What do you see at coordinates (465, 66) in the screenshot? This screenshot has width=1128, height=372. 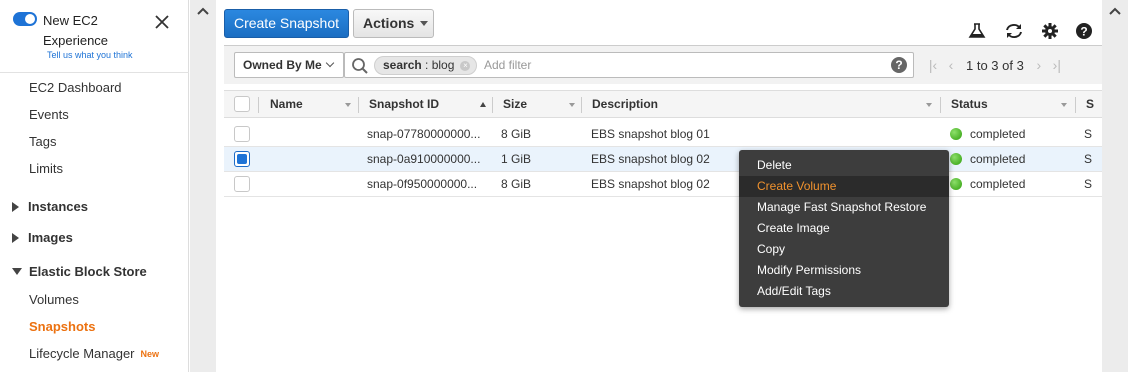 I see `remove-filter-icon: ×` at bounding box center [465, 66].